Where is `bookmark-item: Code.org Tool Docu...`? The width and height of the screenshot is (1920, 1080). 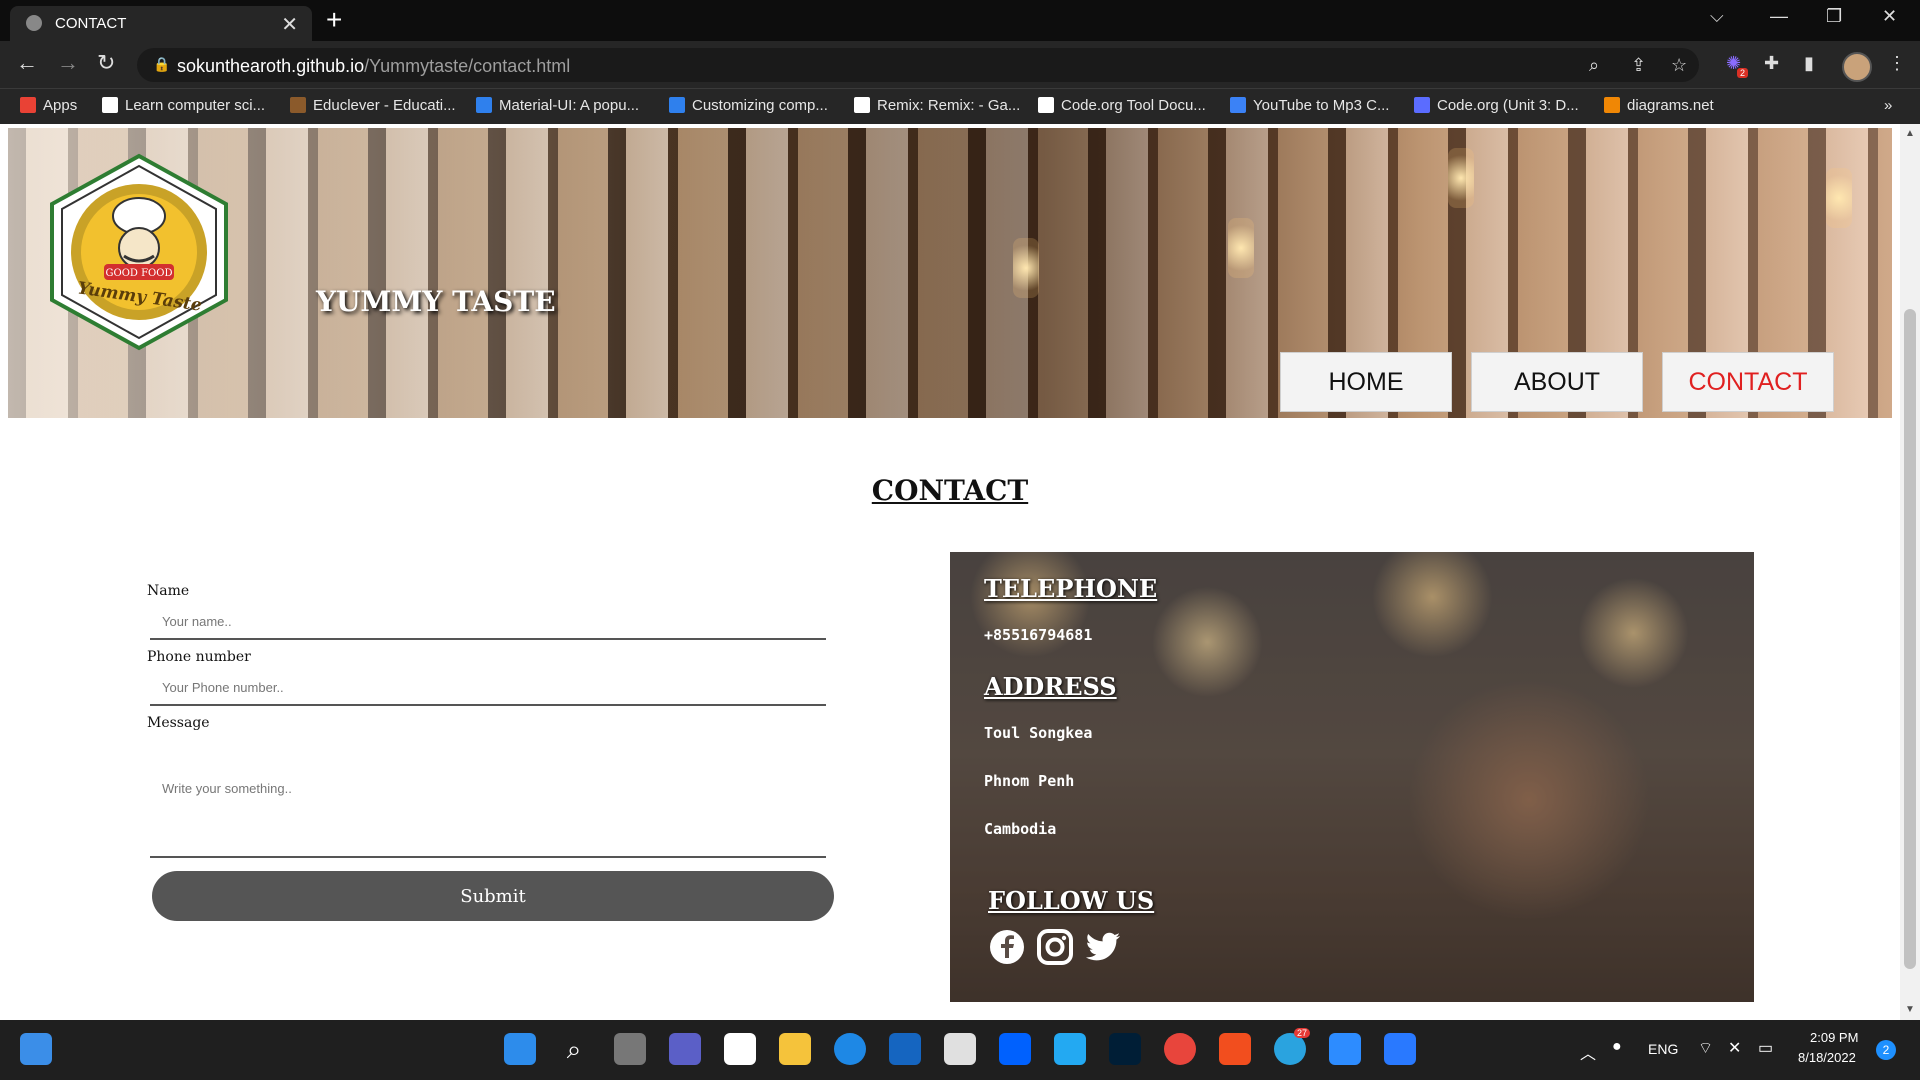 bookmark-item: Code.org Tool Docu... is located at coordinates (1122, 105).